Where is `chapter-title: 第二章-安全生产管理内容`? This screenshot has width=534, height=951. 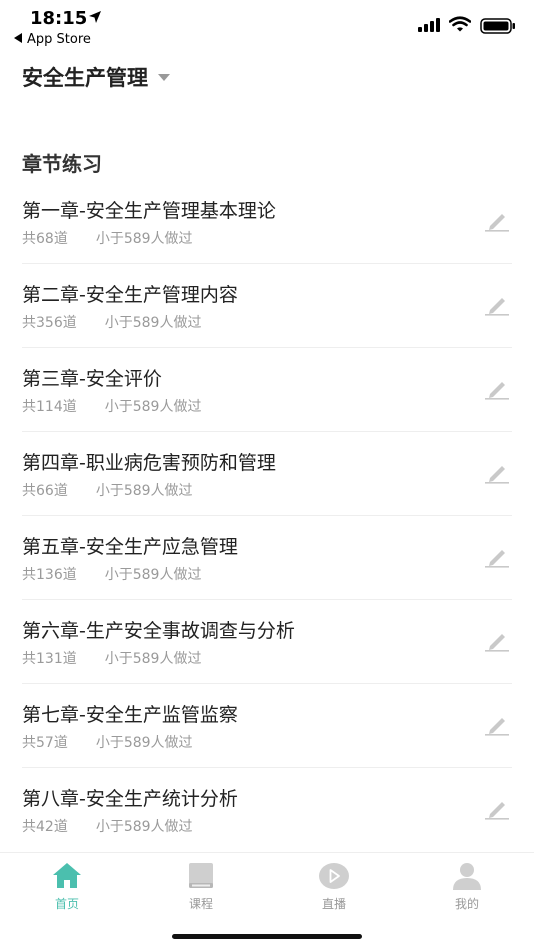 chapter-title: 第二章-安全生产管理内容 is located at coordinates (130, 295).